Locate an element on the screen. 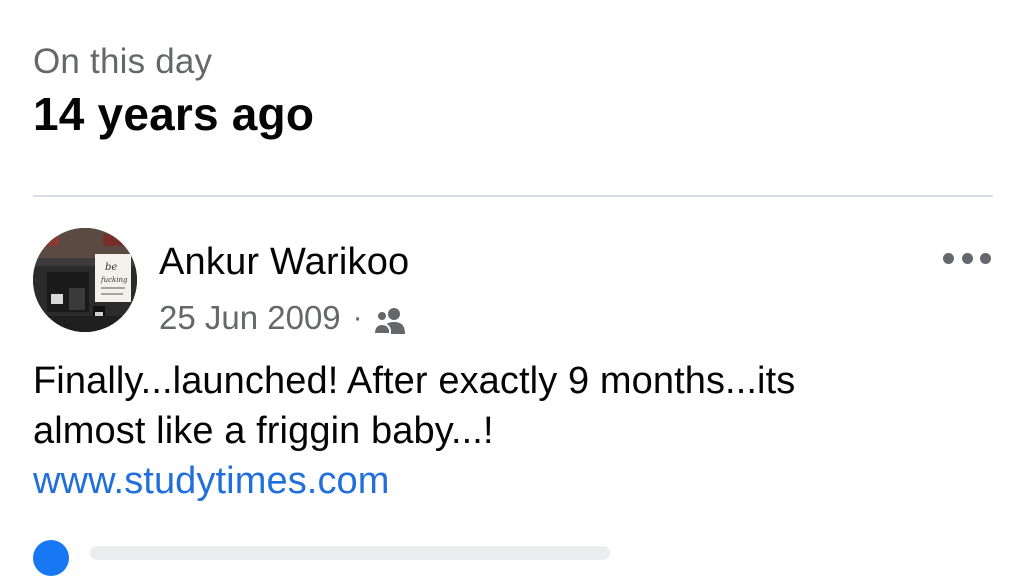 The height and width of the screenshot is (576, 1024). post-meta: 25 Jun 2009 · is located at coordinates (283, 318).